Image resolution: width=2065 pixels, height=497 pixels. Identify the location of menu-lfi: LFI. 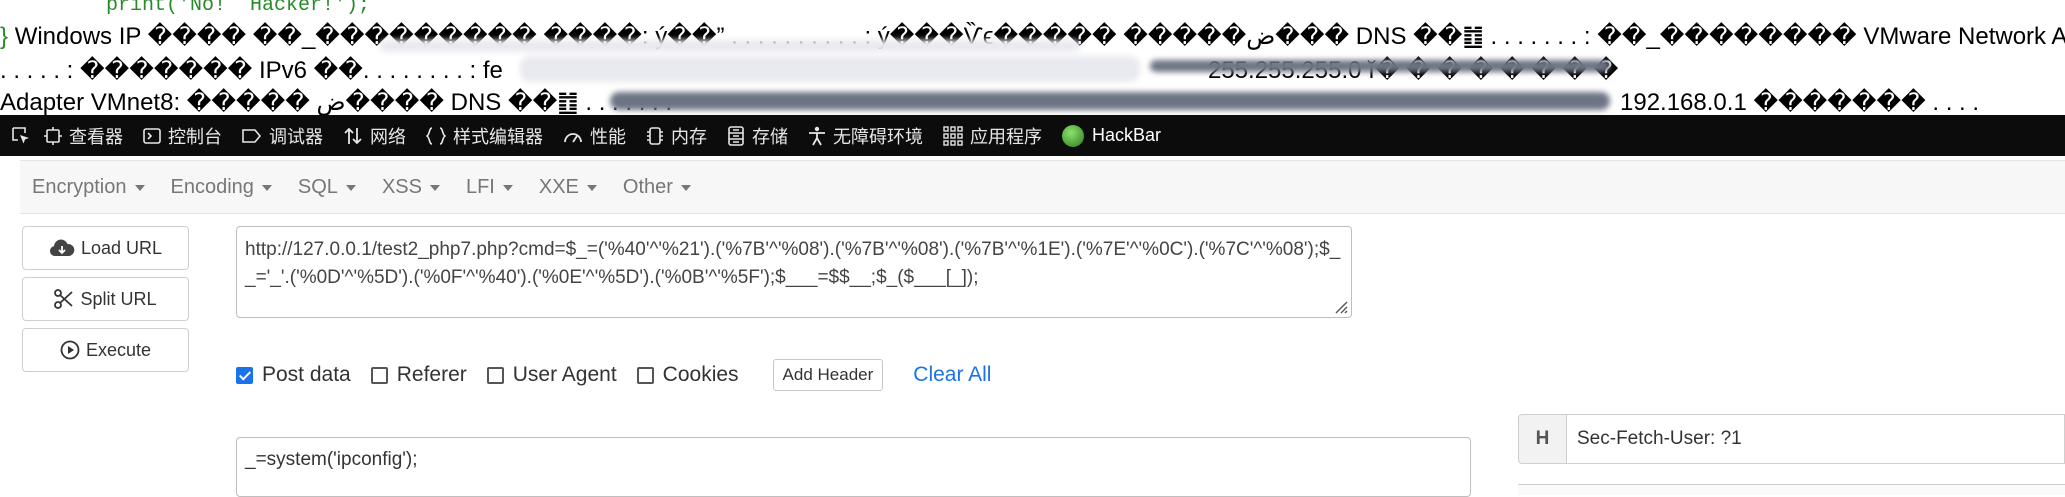
(490, 187).